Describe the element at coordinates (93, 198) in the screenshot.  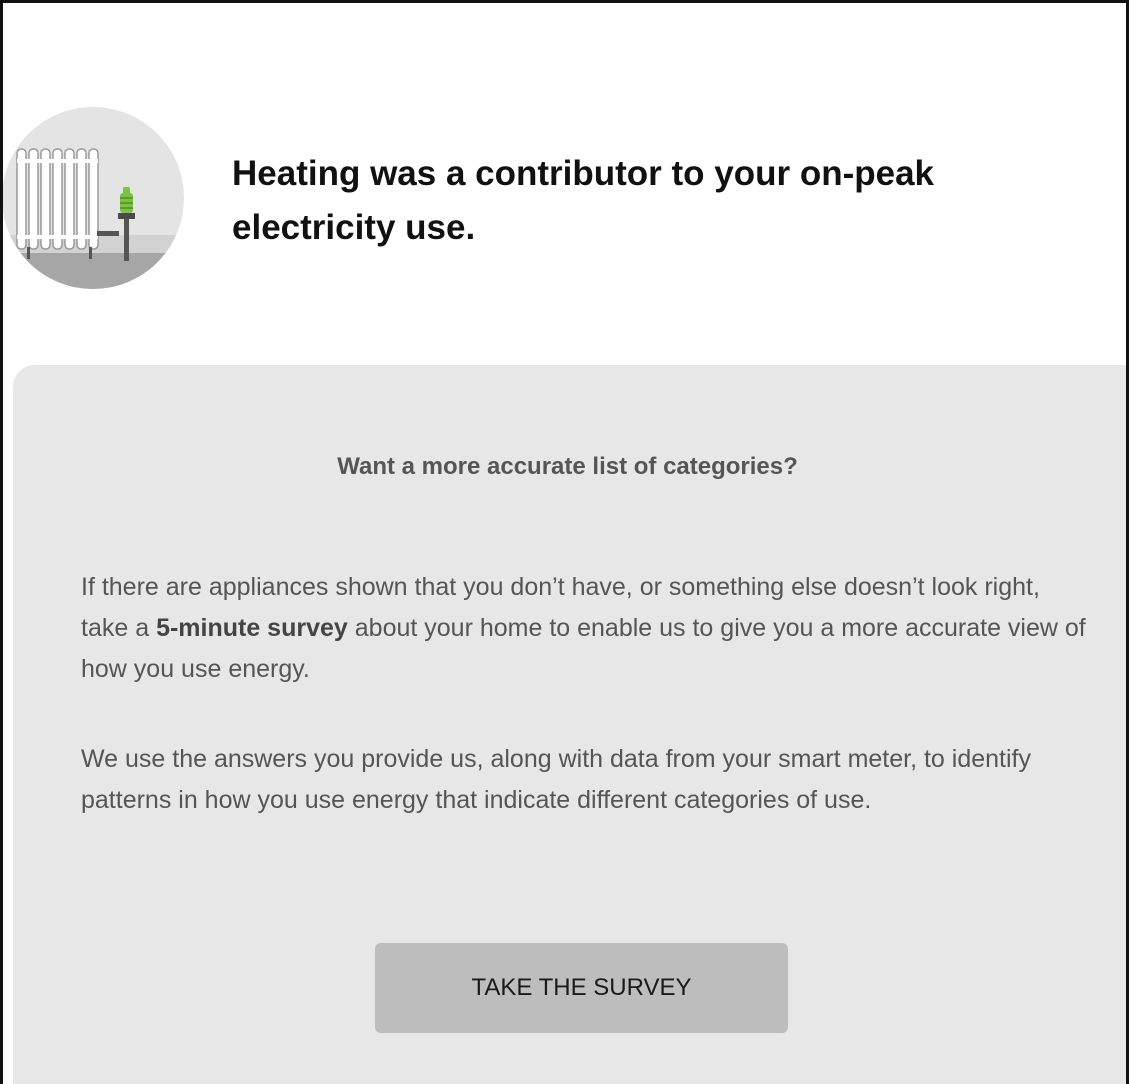
I see `radiator-icon` at that location.